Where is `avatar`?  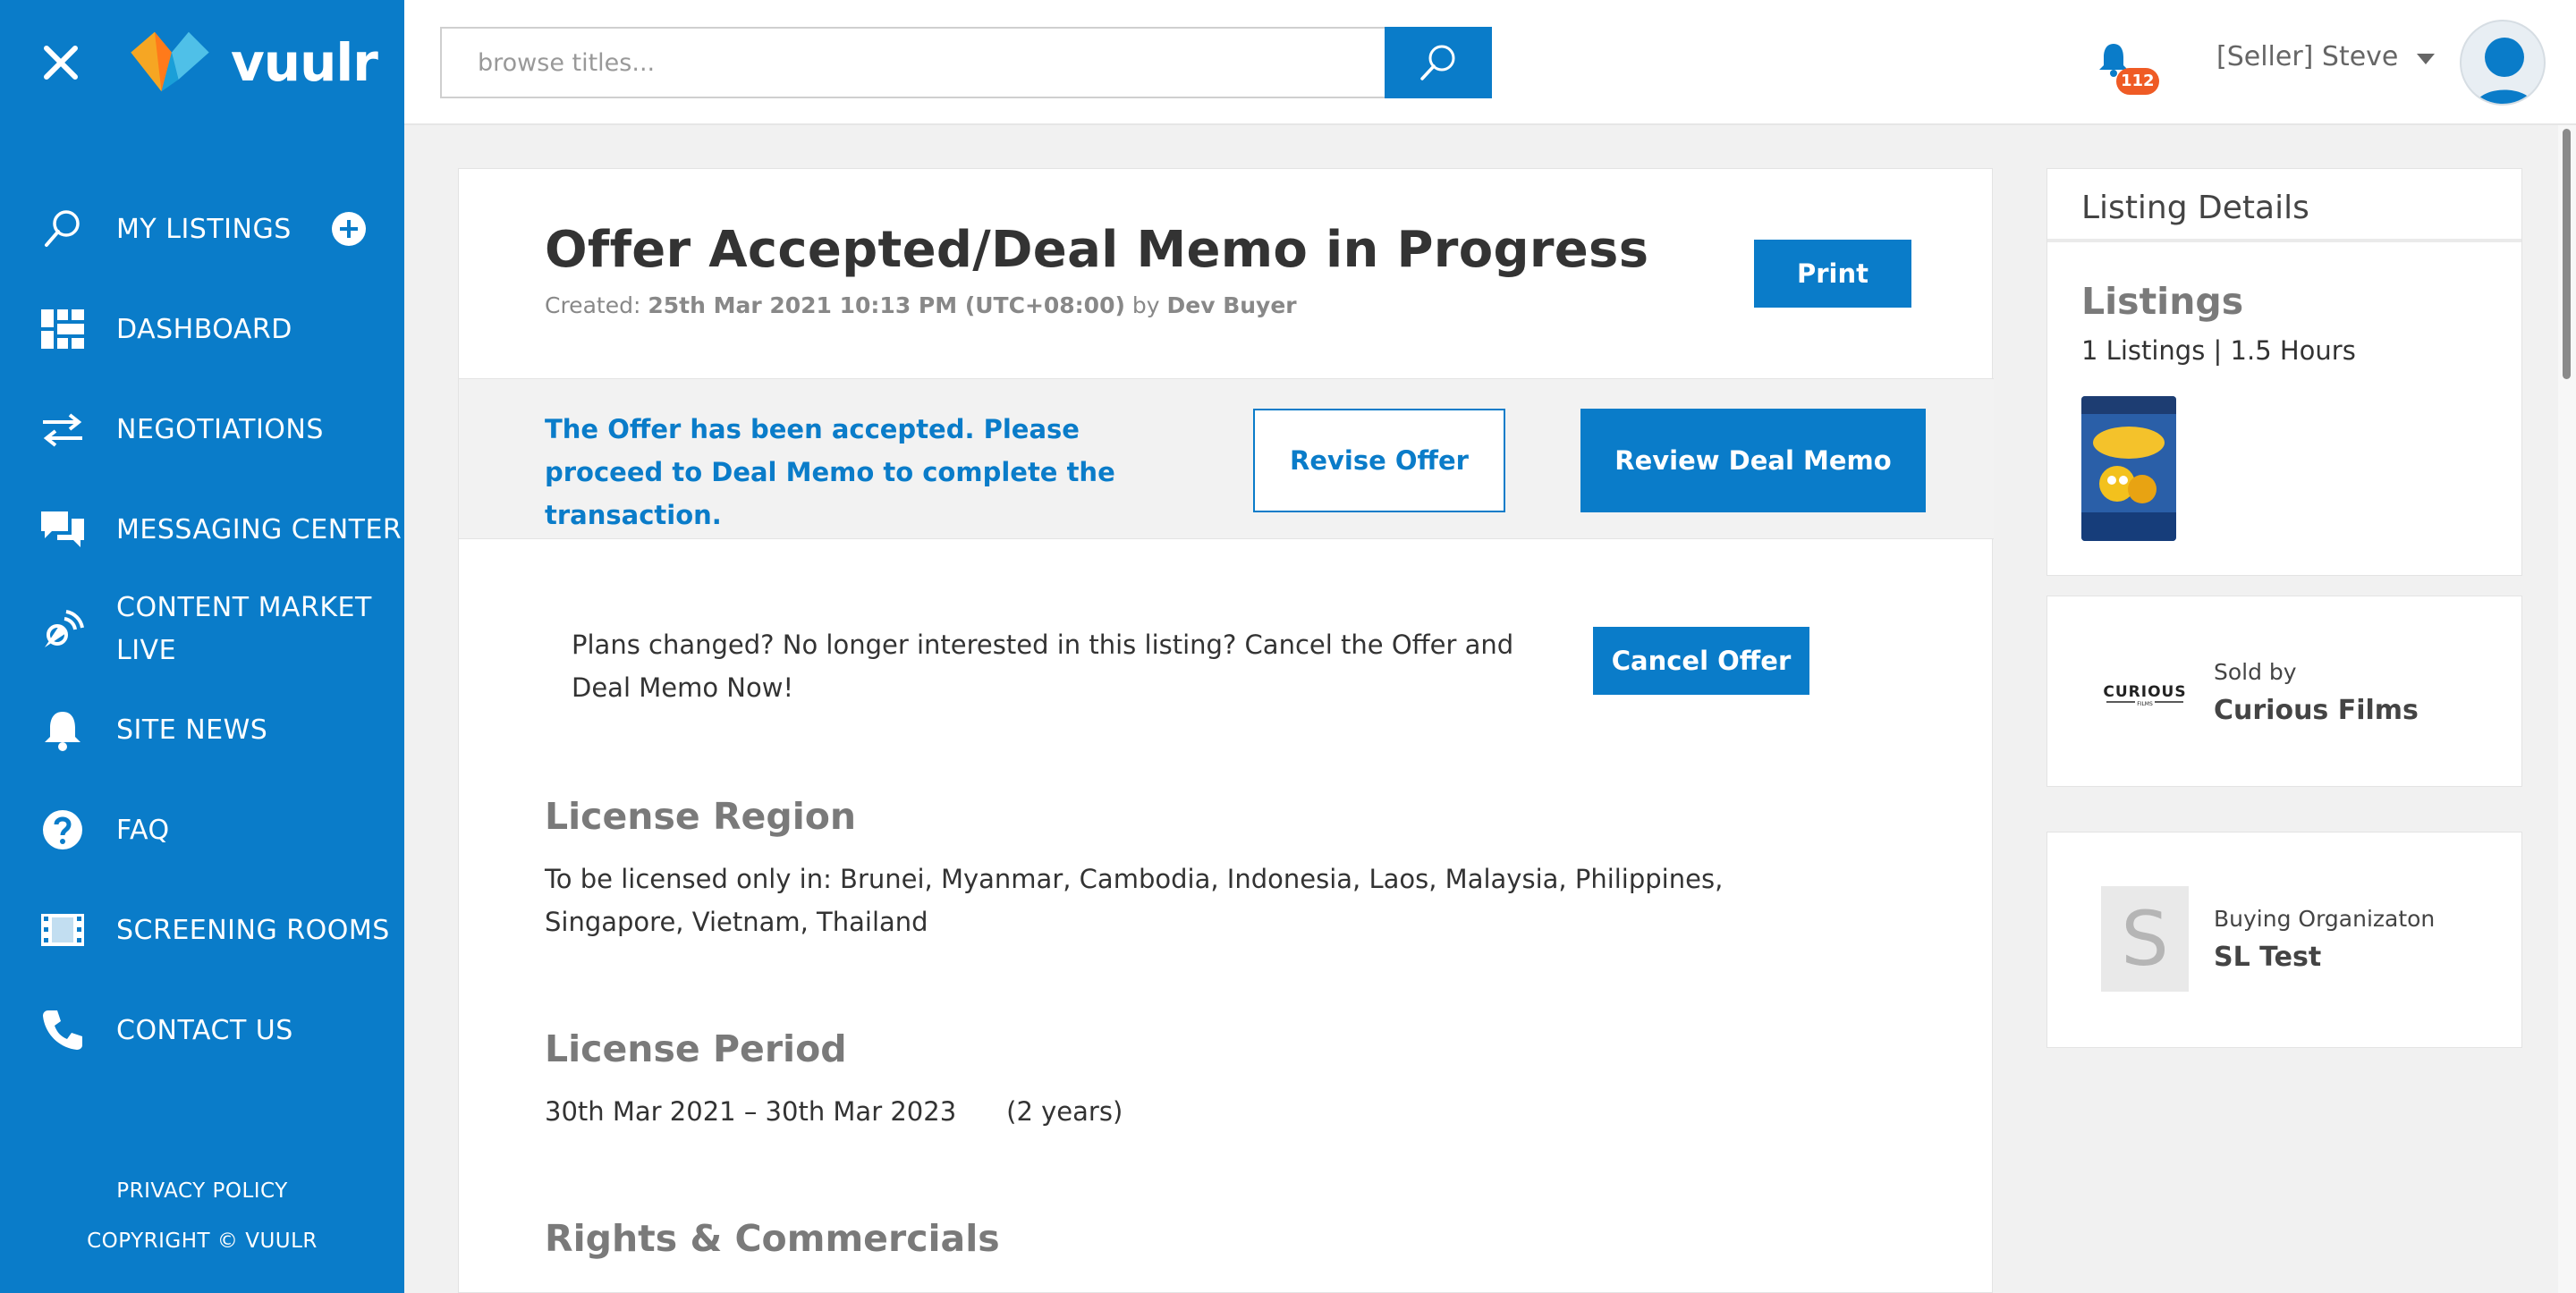
avatar is located at coordinates (2503, 63).